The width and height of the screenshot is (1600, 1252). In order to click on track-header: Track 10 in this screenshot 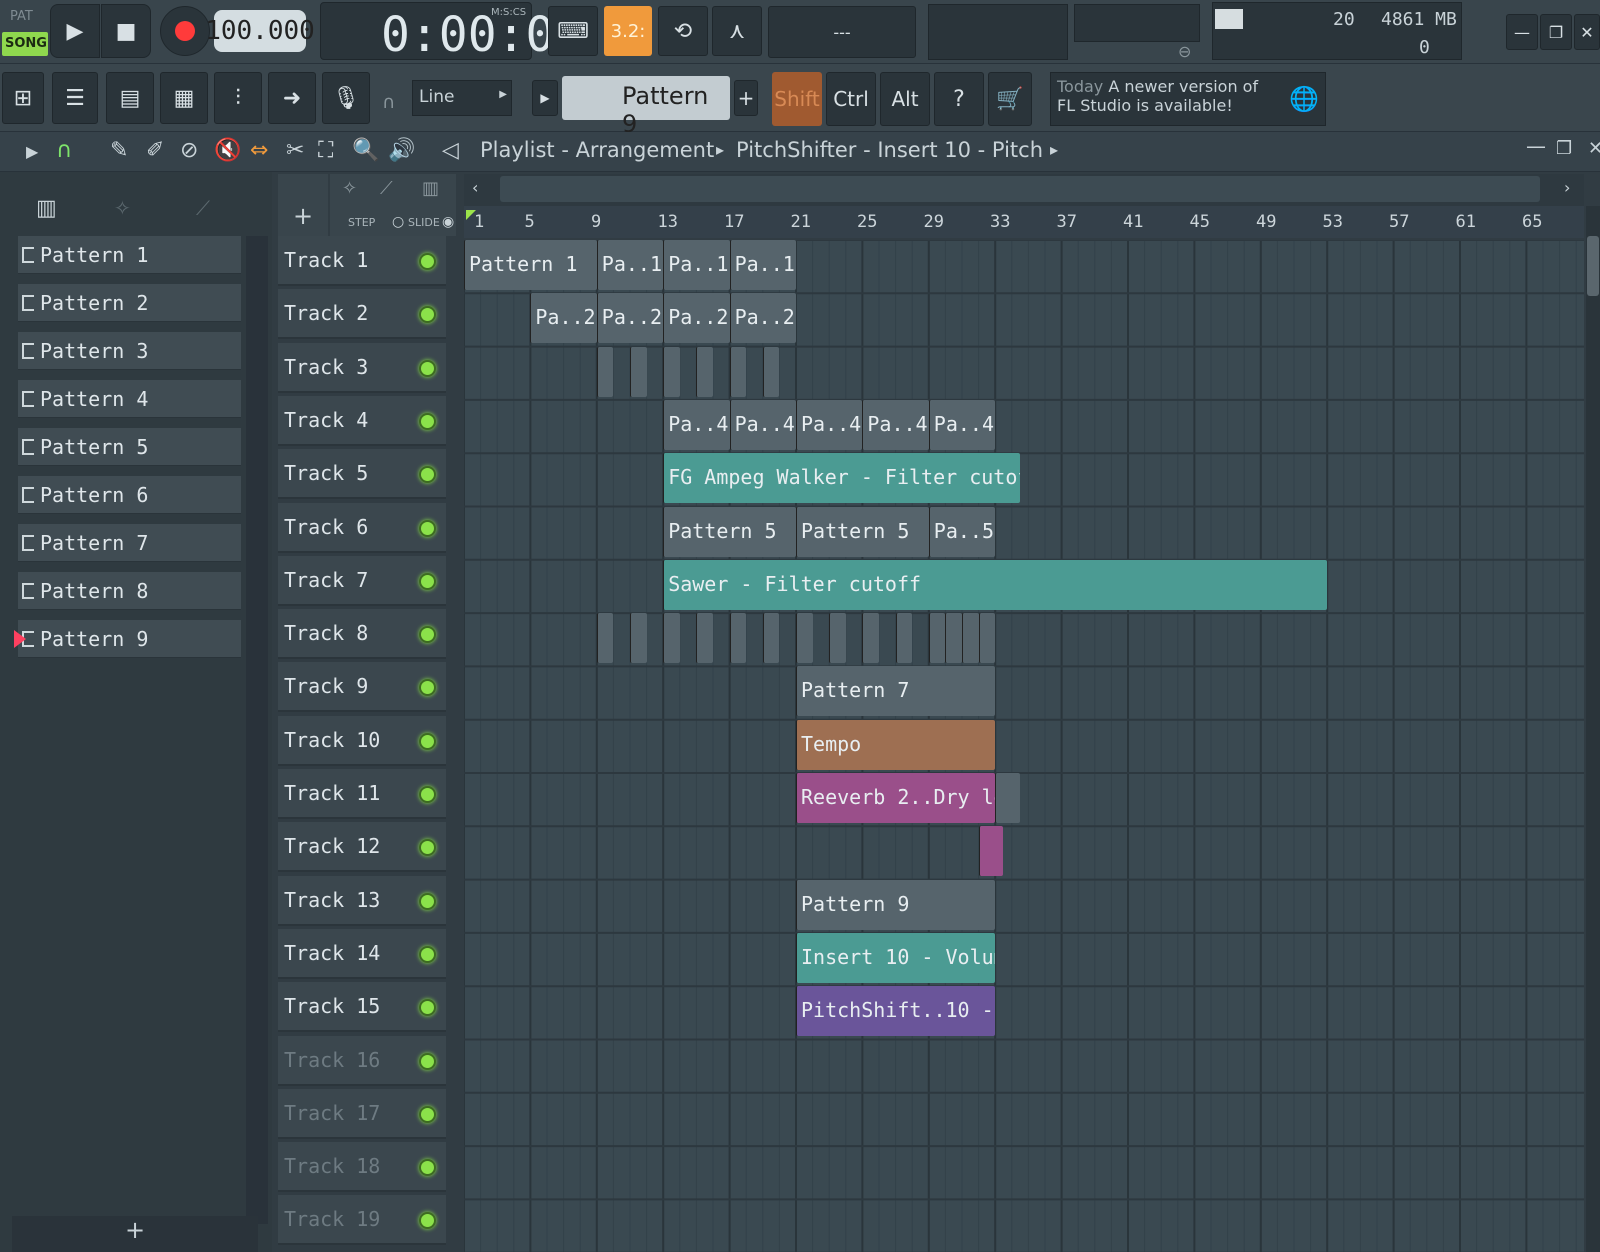, I will do `click(362, 740)`.